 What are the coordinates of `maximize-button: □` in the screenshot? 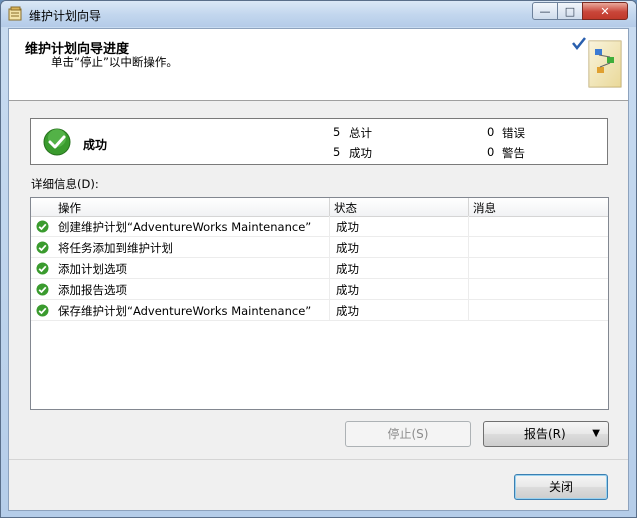 It's located at (570, 11).